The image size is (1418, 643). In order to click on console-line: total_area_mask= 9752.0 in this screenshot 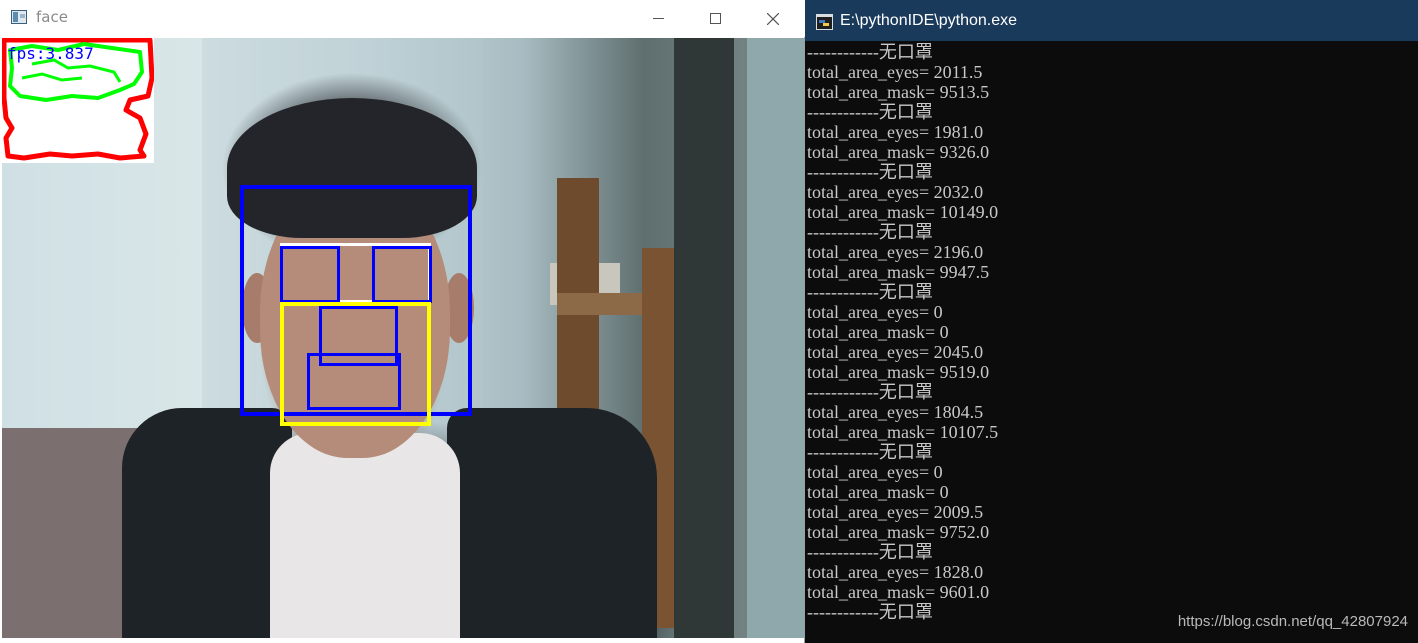, I will do `click(898, 532)`.